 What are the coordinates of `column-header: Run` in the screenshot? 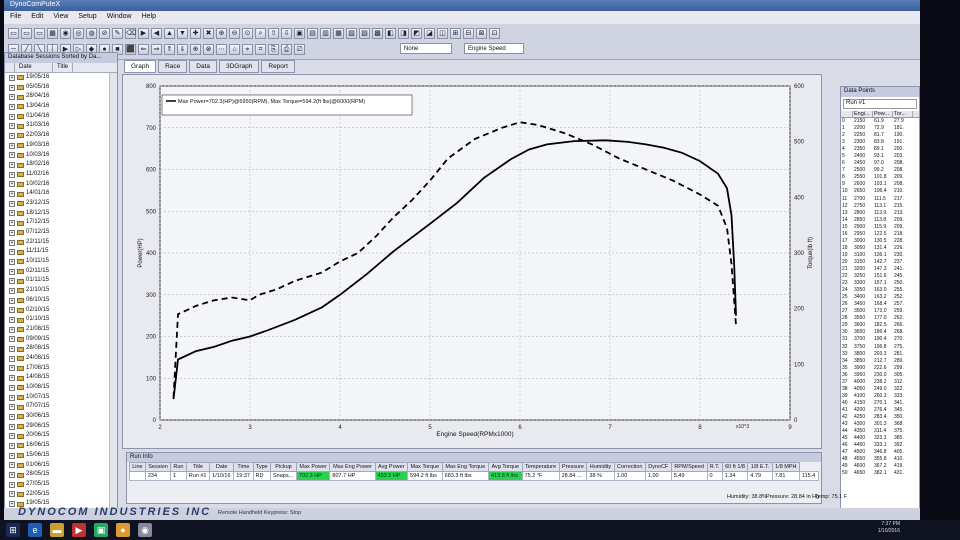 It's located at (178, 467).